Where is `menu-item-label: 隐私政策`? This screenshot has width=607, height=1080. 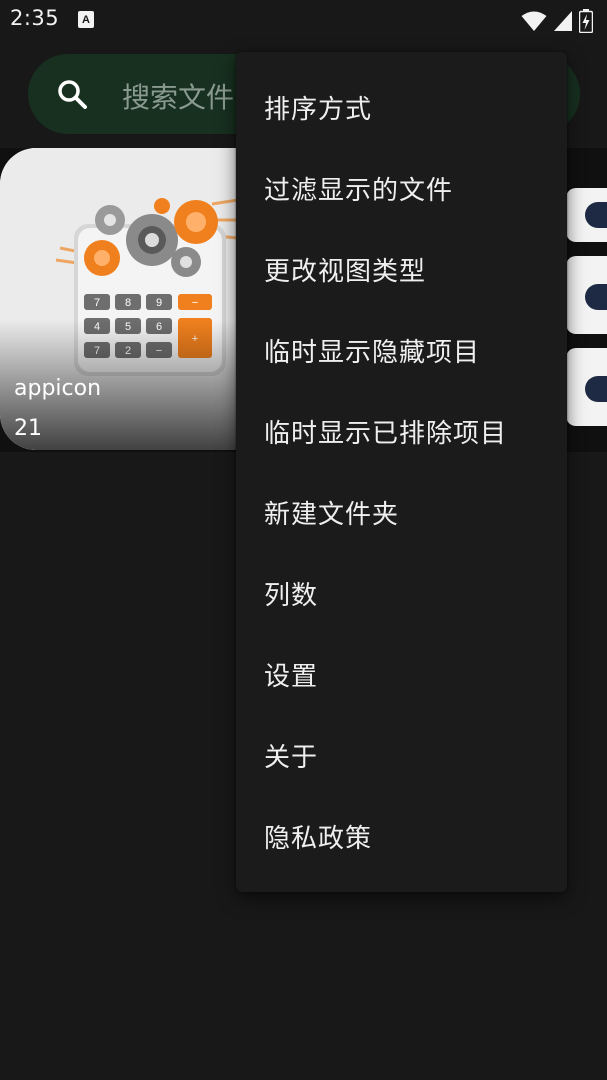 menu-item-label: 隐私政策 is located at coordinates (318, 839).